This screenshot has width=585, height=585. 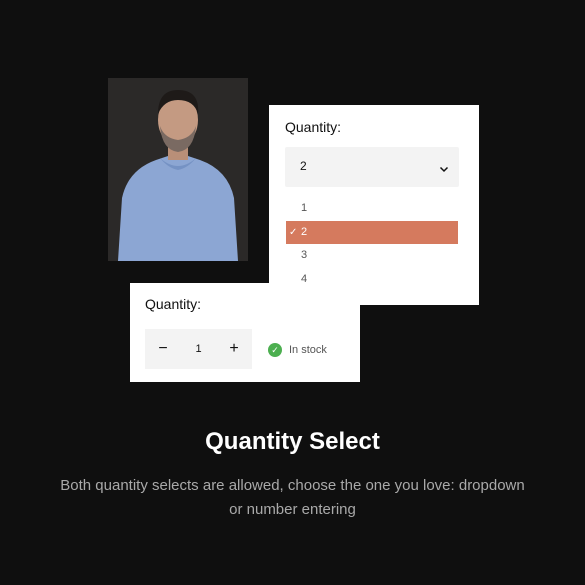 I want to click on decrement-button: −, so click(x=163, y=349).